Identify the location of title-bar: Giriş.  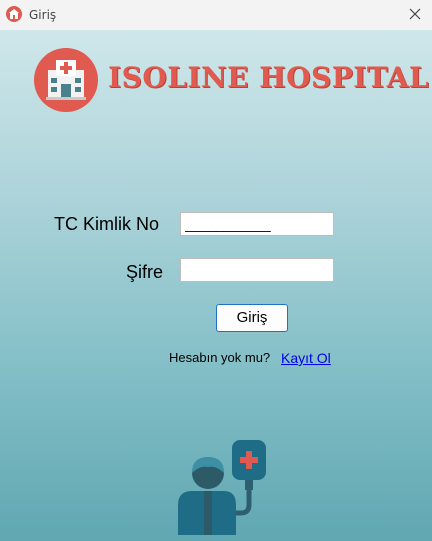
(216, 15).